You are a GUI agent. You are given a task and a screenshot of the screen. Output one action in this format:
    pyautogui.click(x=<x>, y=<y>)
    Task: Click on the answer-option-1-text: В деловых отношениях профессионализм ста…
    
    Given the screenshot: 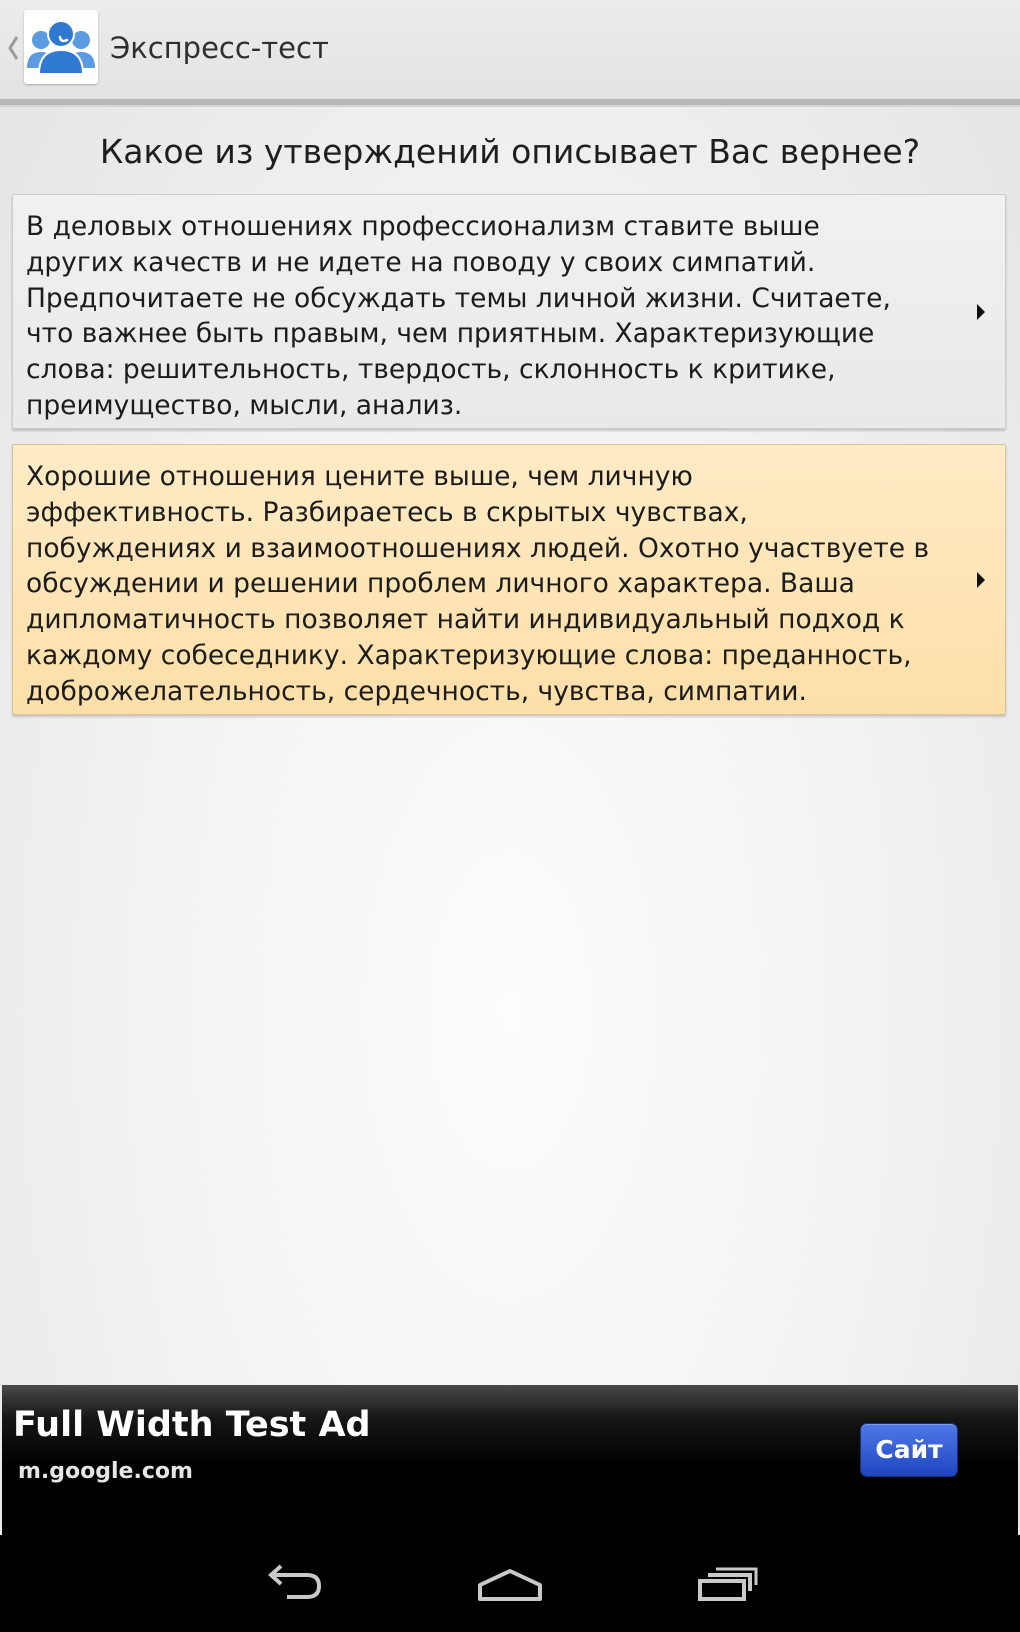 What is the action you would take?
    pyautogui.click(x=458, y=316)
    